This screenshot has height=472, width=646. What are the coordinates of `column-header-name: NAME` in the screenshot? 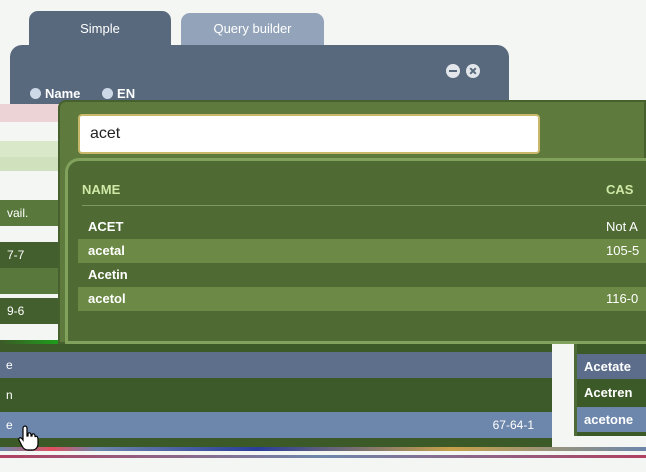 It's located at (101, 189).